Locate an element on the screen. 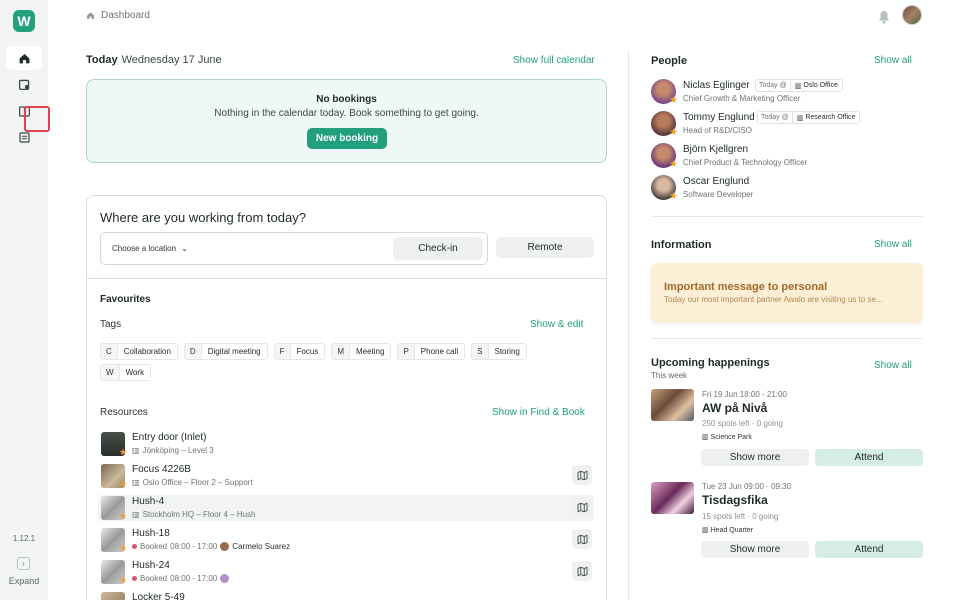 The image size is (960, 600). user-avatar is located at coordinates (912, 15).